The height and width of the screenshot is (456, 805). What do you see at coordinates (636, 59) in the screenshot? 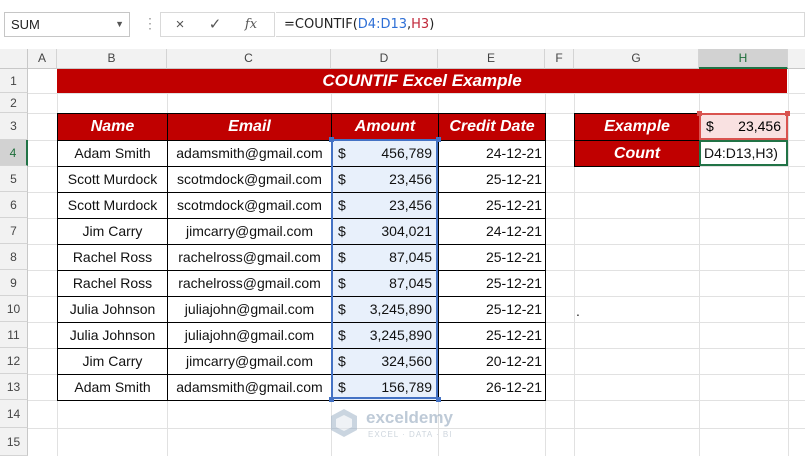
I see `column-header-g: G` at bounding box center [636, 59].